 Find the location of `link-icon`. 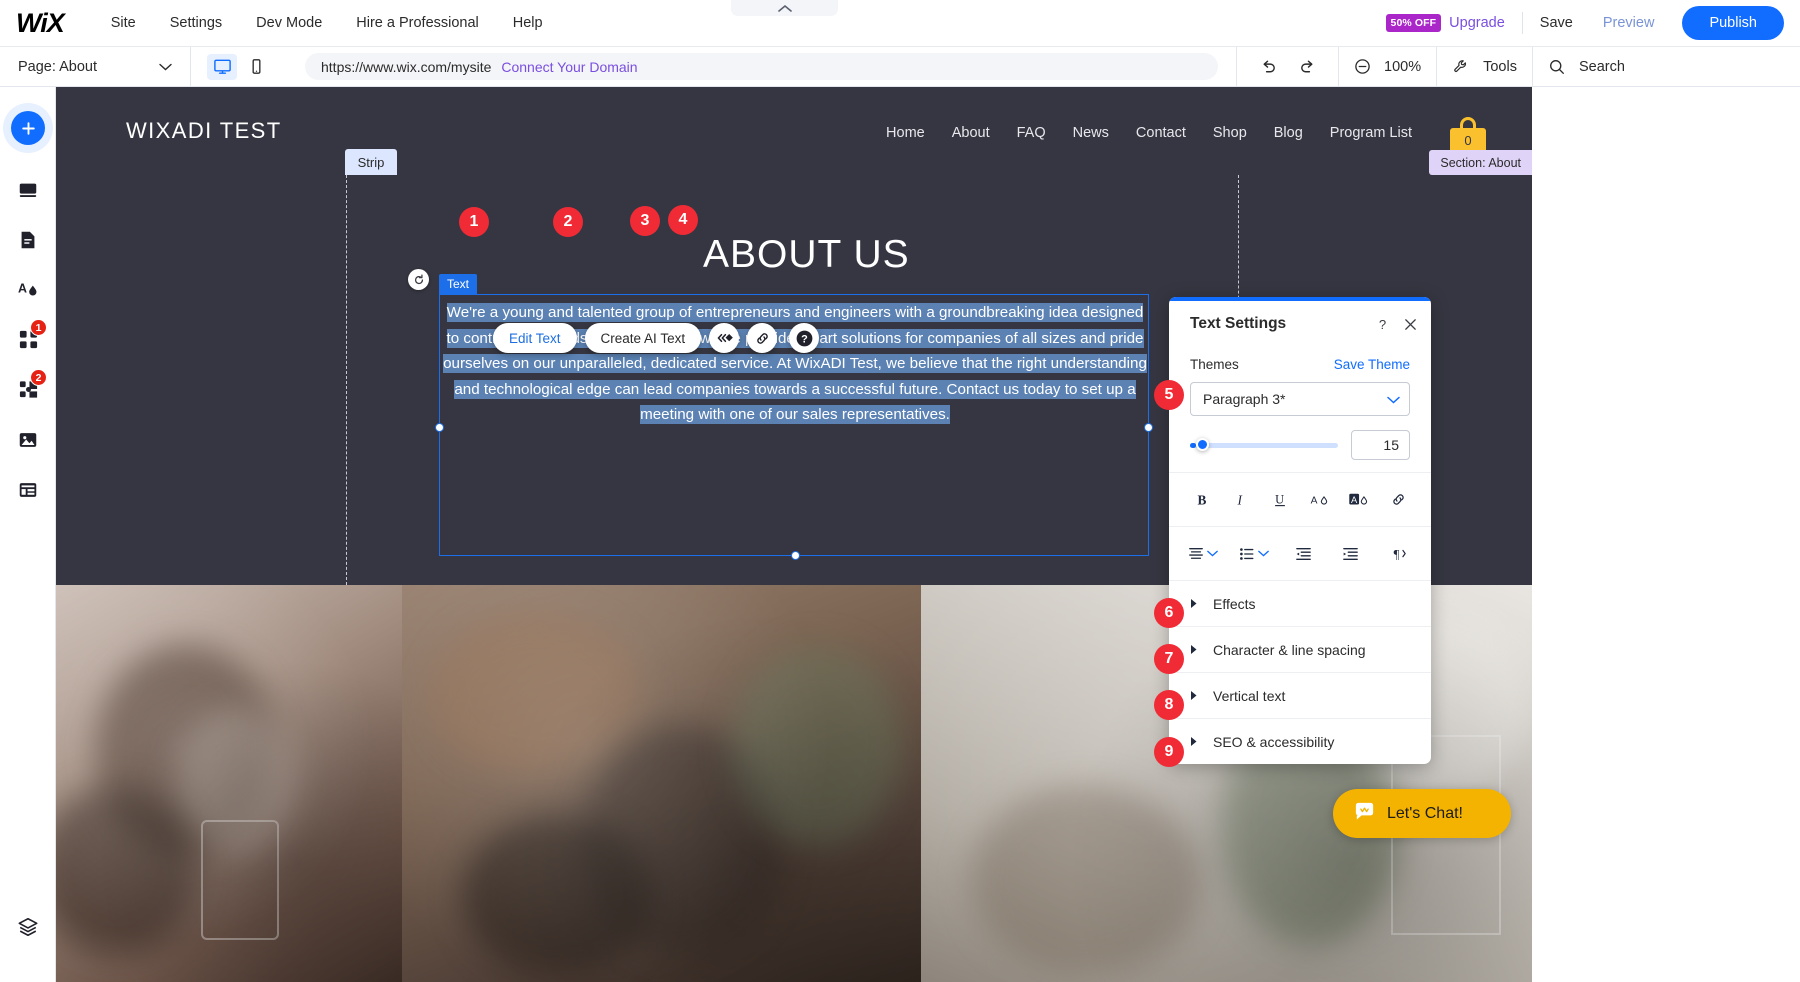

link-icon is located at coordinates (762, 338).